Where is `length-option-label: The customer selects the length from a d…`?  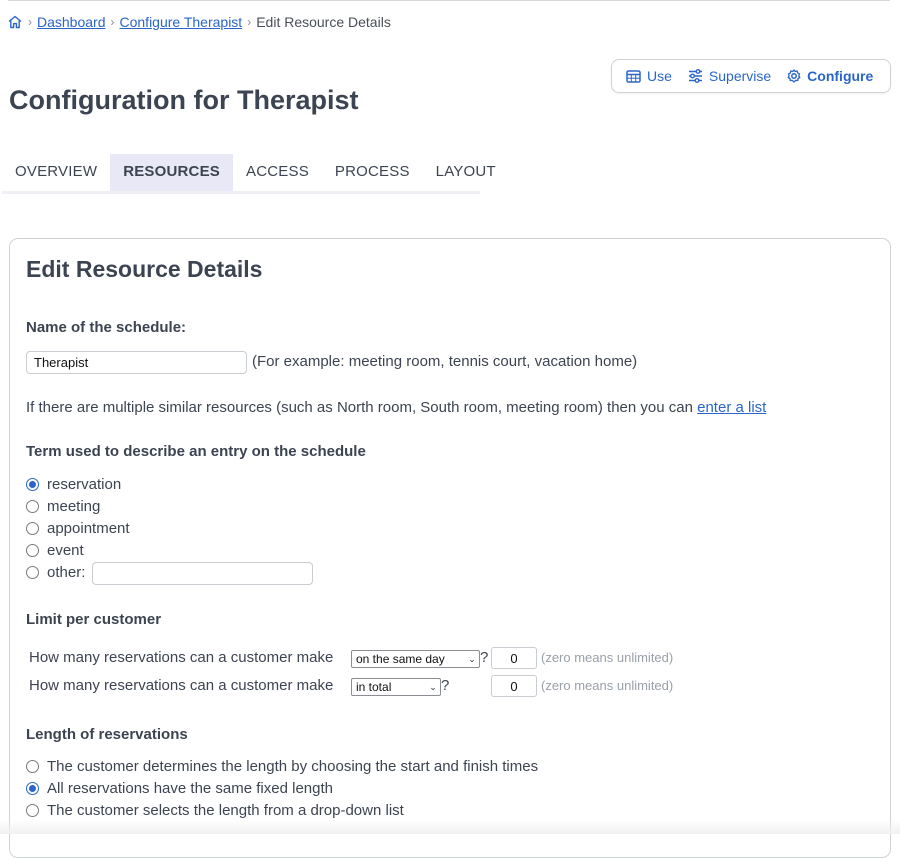 length-option-label: The customer selects the length from a d… is located at coordinates (225, 810).